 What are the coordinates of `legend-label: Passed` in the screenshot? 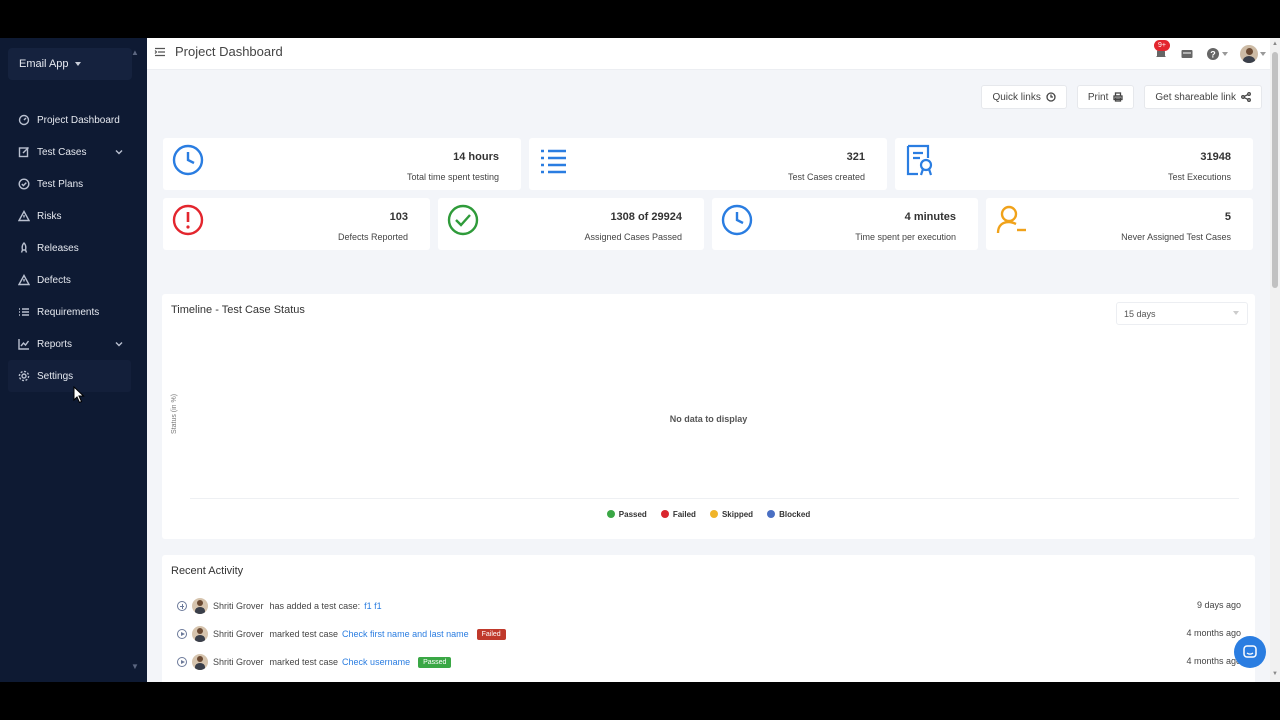 It's located at (632, 514).